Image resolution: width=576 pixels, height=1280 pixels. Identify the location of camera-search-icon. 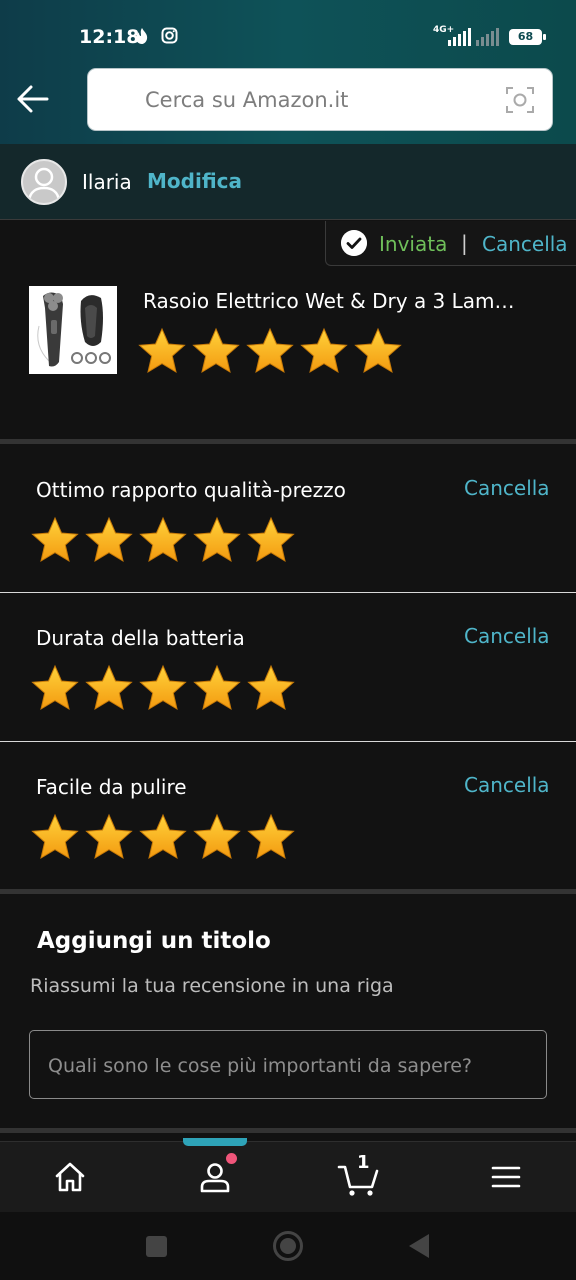
(520, 100).